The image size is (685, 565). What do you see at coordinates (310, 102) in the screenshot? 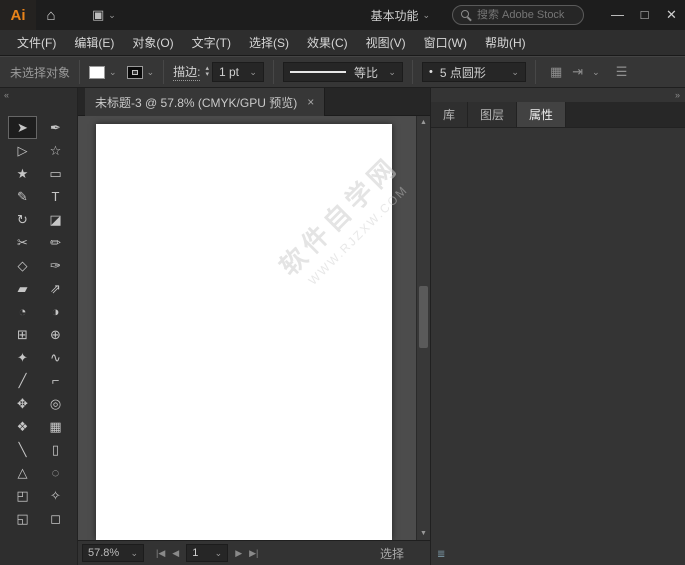
I see `close-tab-icon: ×` at bounding box center [310, 102].